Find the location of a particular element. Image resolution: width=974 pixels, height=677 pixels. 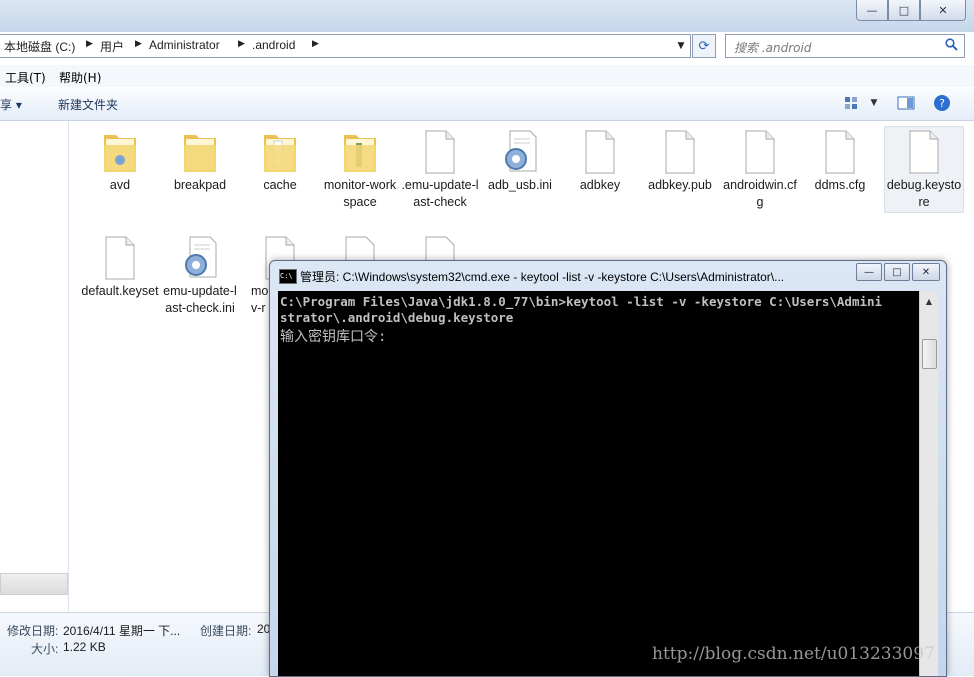

cmd-close-button: ✕ is located at coordinates (926, 272).